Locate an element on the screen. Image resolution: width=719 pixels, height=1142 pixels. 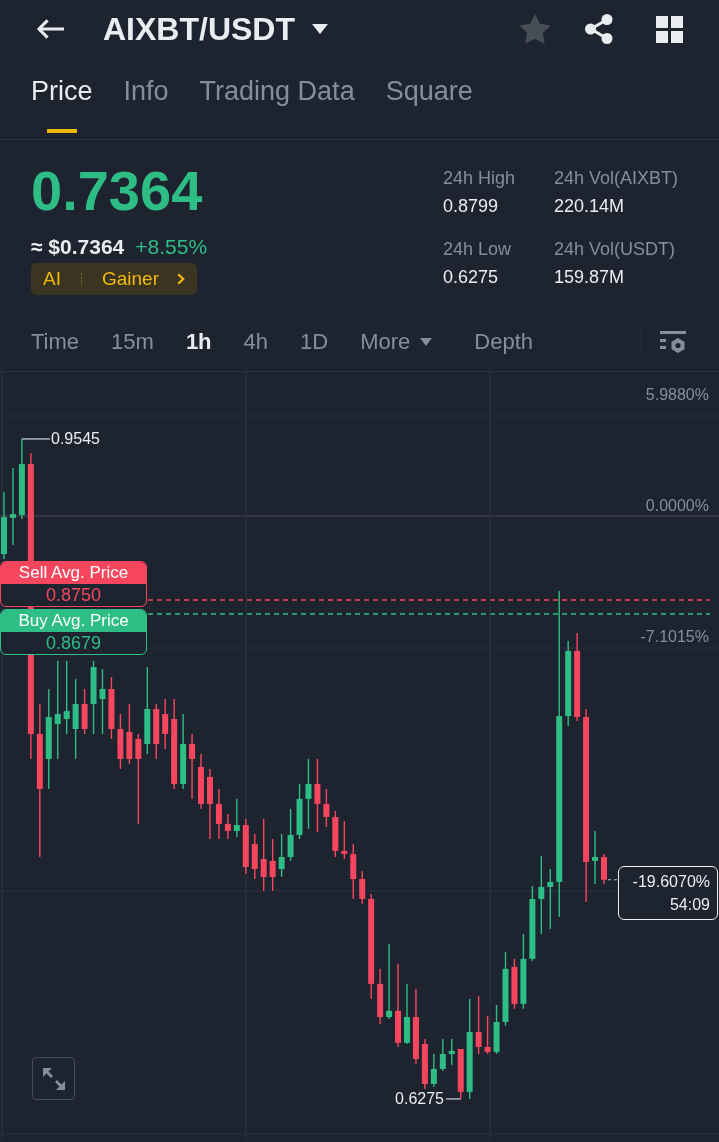
interval-tab: More is located at coordinates (396, 341).